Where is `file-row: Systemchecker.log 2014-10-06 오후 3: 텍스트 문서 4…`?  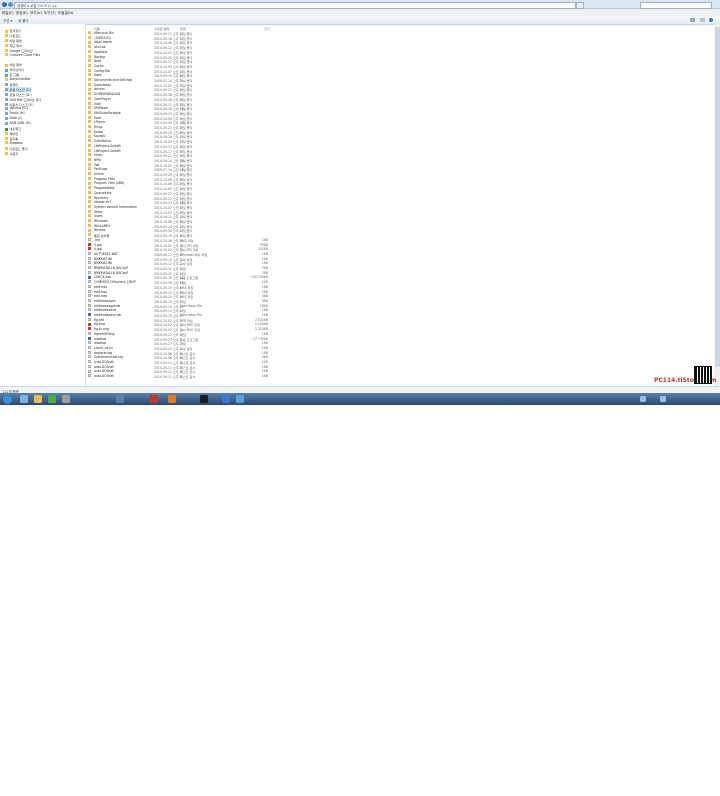 file-row: Systemchecker.log 2014-10-06 오후 3: 텍스트 문서 4… is located at coordinates (401, 357).